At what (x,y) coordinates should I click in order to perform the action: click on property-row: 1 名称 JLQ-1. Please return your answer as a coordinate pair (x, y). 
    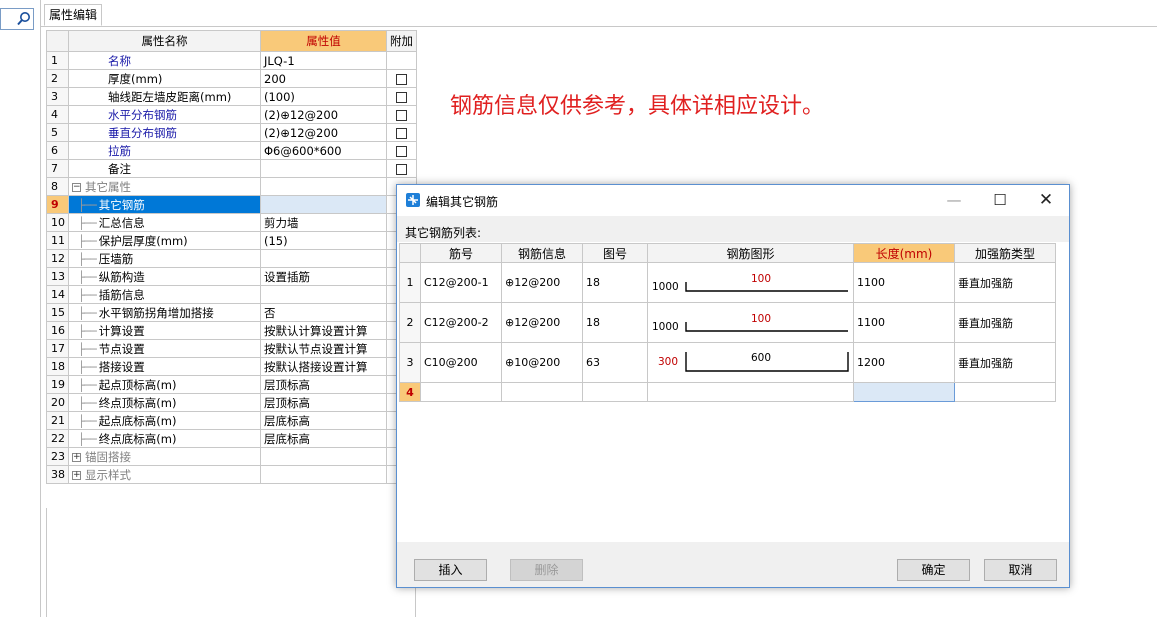
    Looking at the image, I should click on (231, 60).